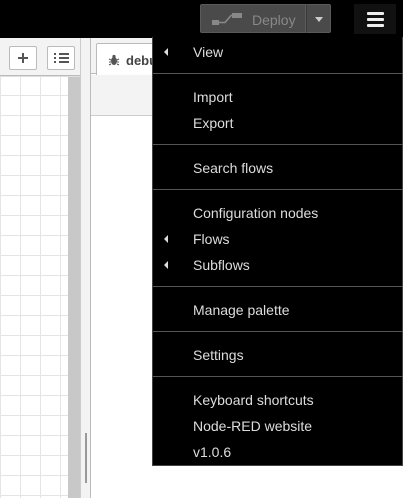 This screenshot has height=498, width=403. What do you see at coordinates (278, 265) in the screenshot?
I see `menu-item-subflows: Subflows` at bounding box center [278, 265].